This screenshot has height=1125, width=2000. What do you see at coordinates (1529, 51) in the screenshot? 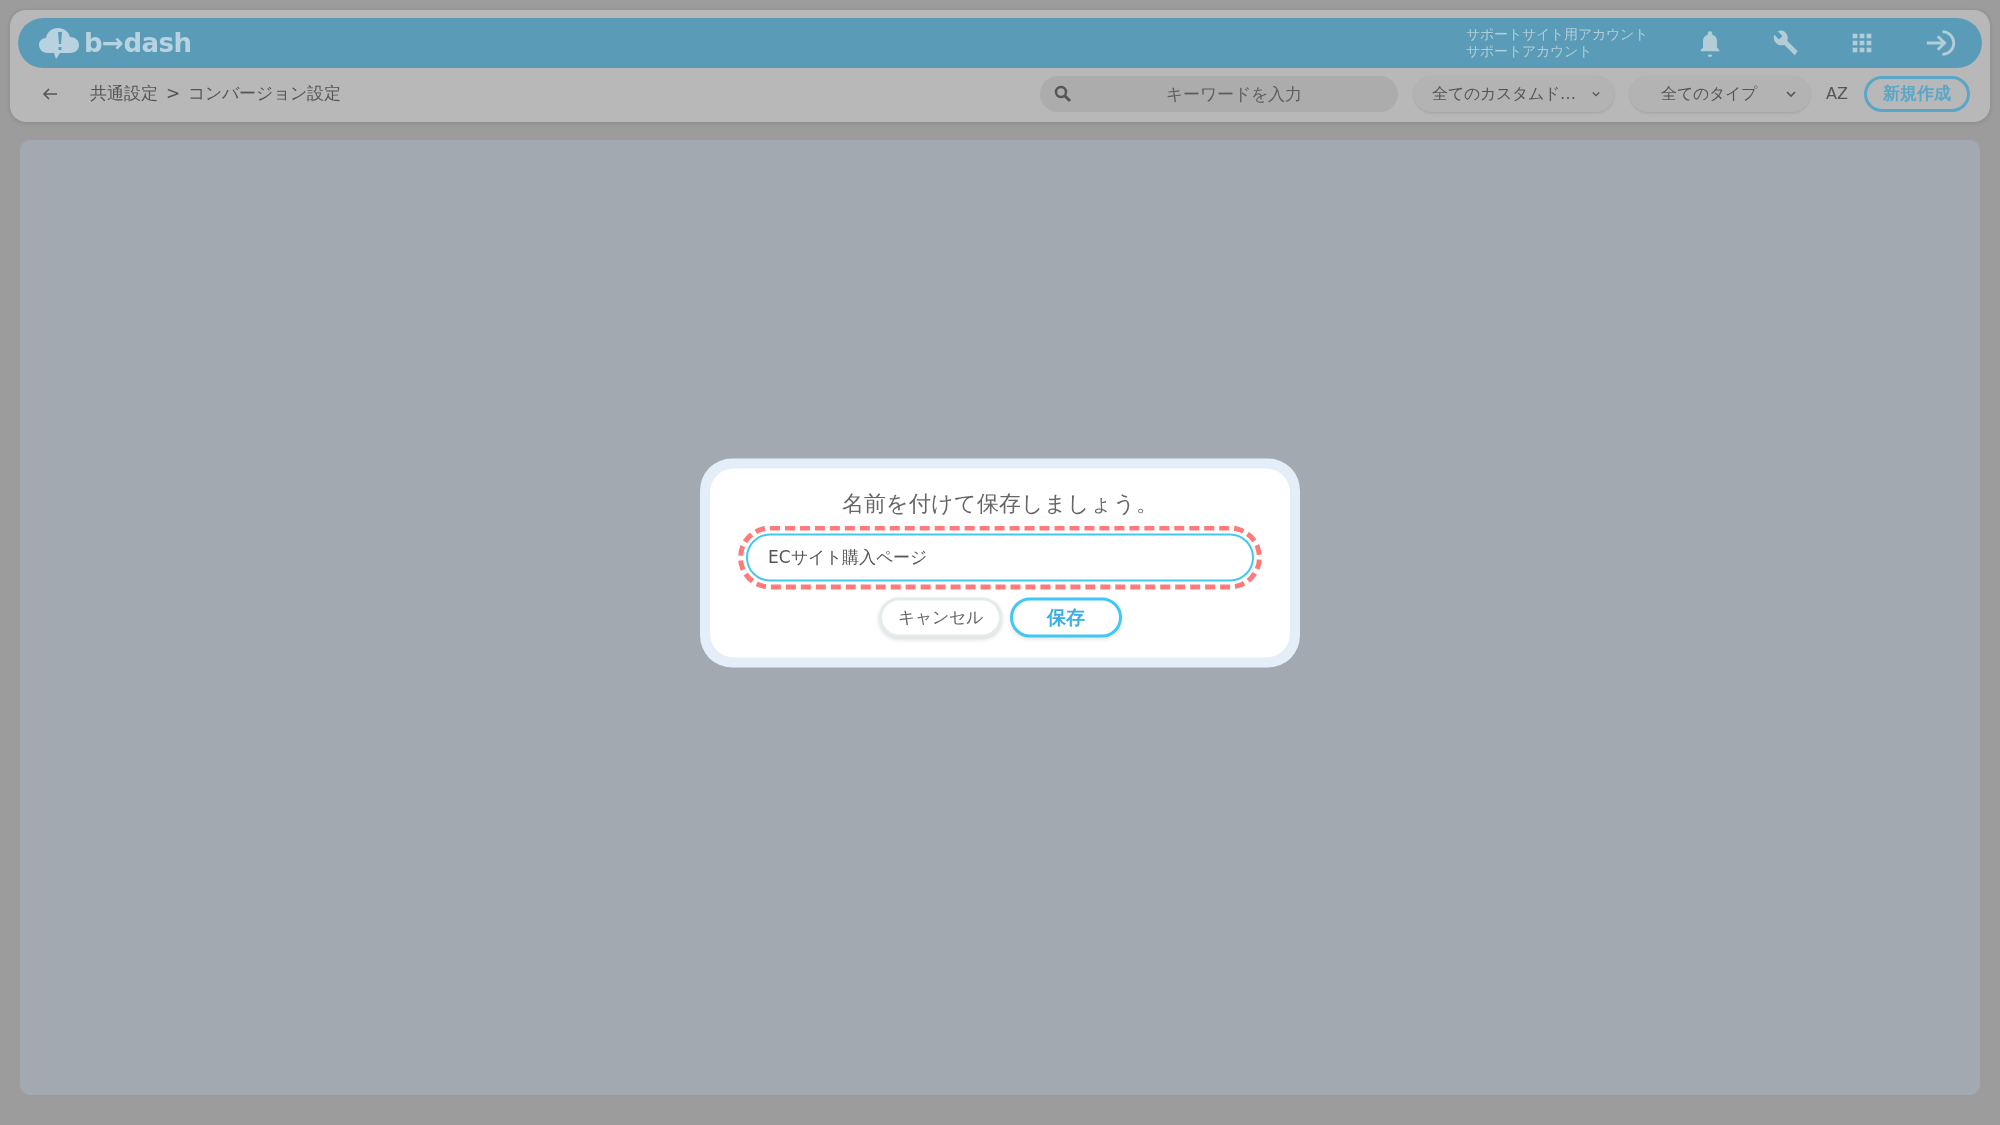
I see `account-name: サポートアカウント` at bounding box center [1529, 51].